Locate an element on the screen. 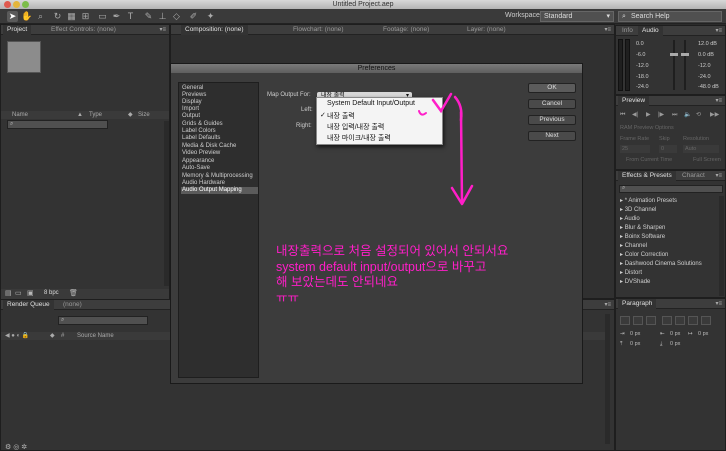  annotation-arrow-marks is located at coordinates (446, 149).